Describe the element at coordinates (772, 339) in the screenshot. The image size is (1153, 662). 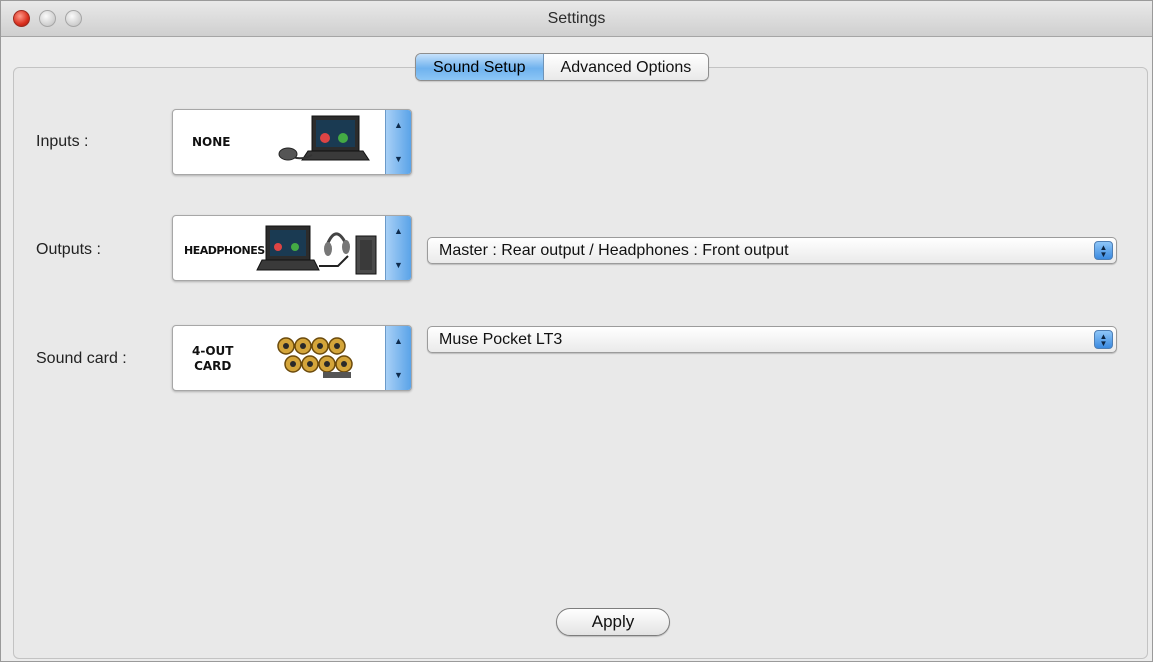
I see `soundcard-dropdown: Muse Pocket LT3 ▲ ▼` at that location.